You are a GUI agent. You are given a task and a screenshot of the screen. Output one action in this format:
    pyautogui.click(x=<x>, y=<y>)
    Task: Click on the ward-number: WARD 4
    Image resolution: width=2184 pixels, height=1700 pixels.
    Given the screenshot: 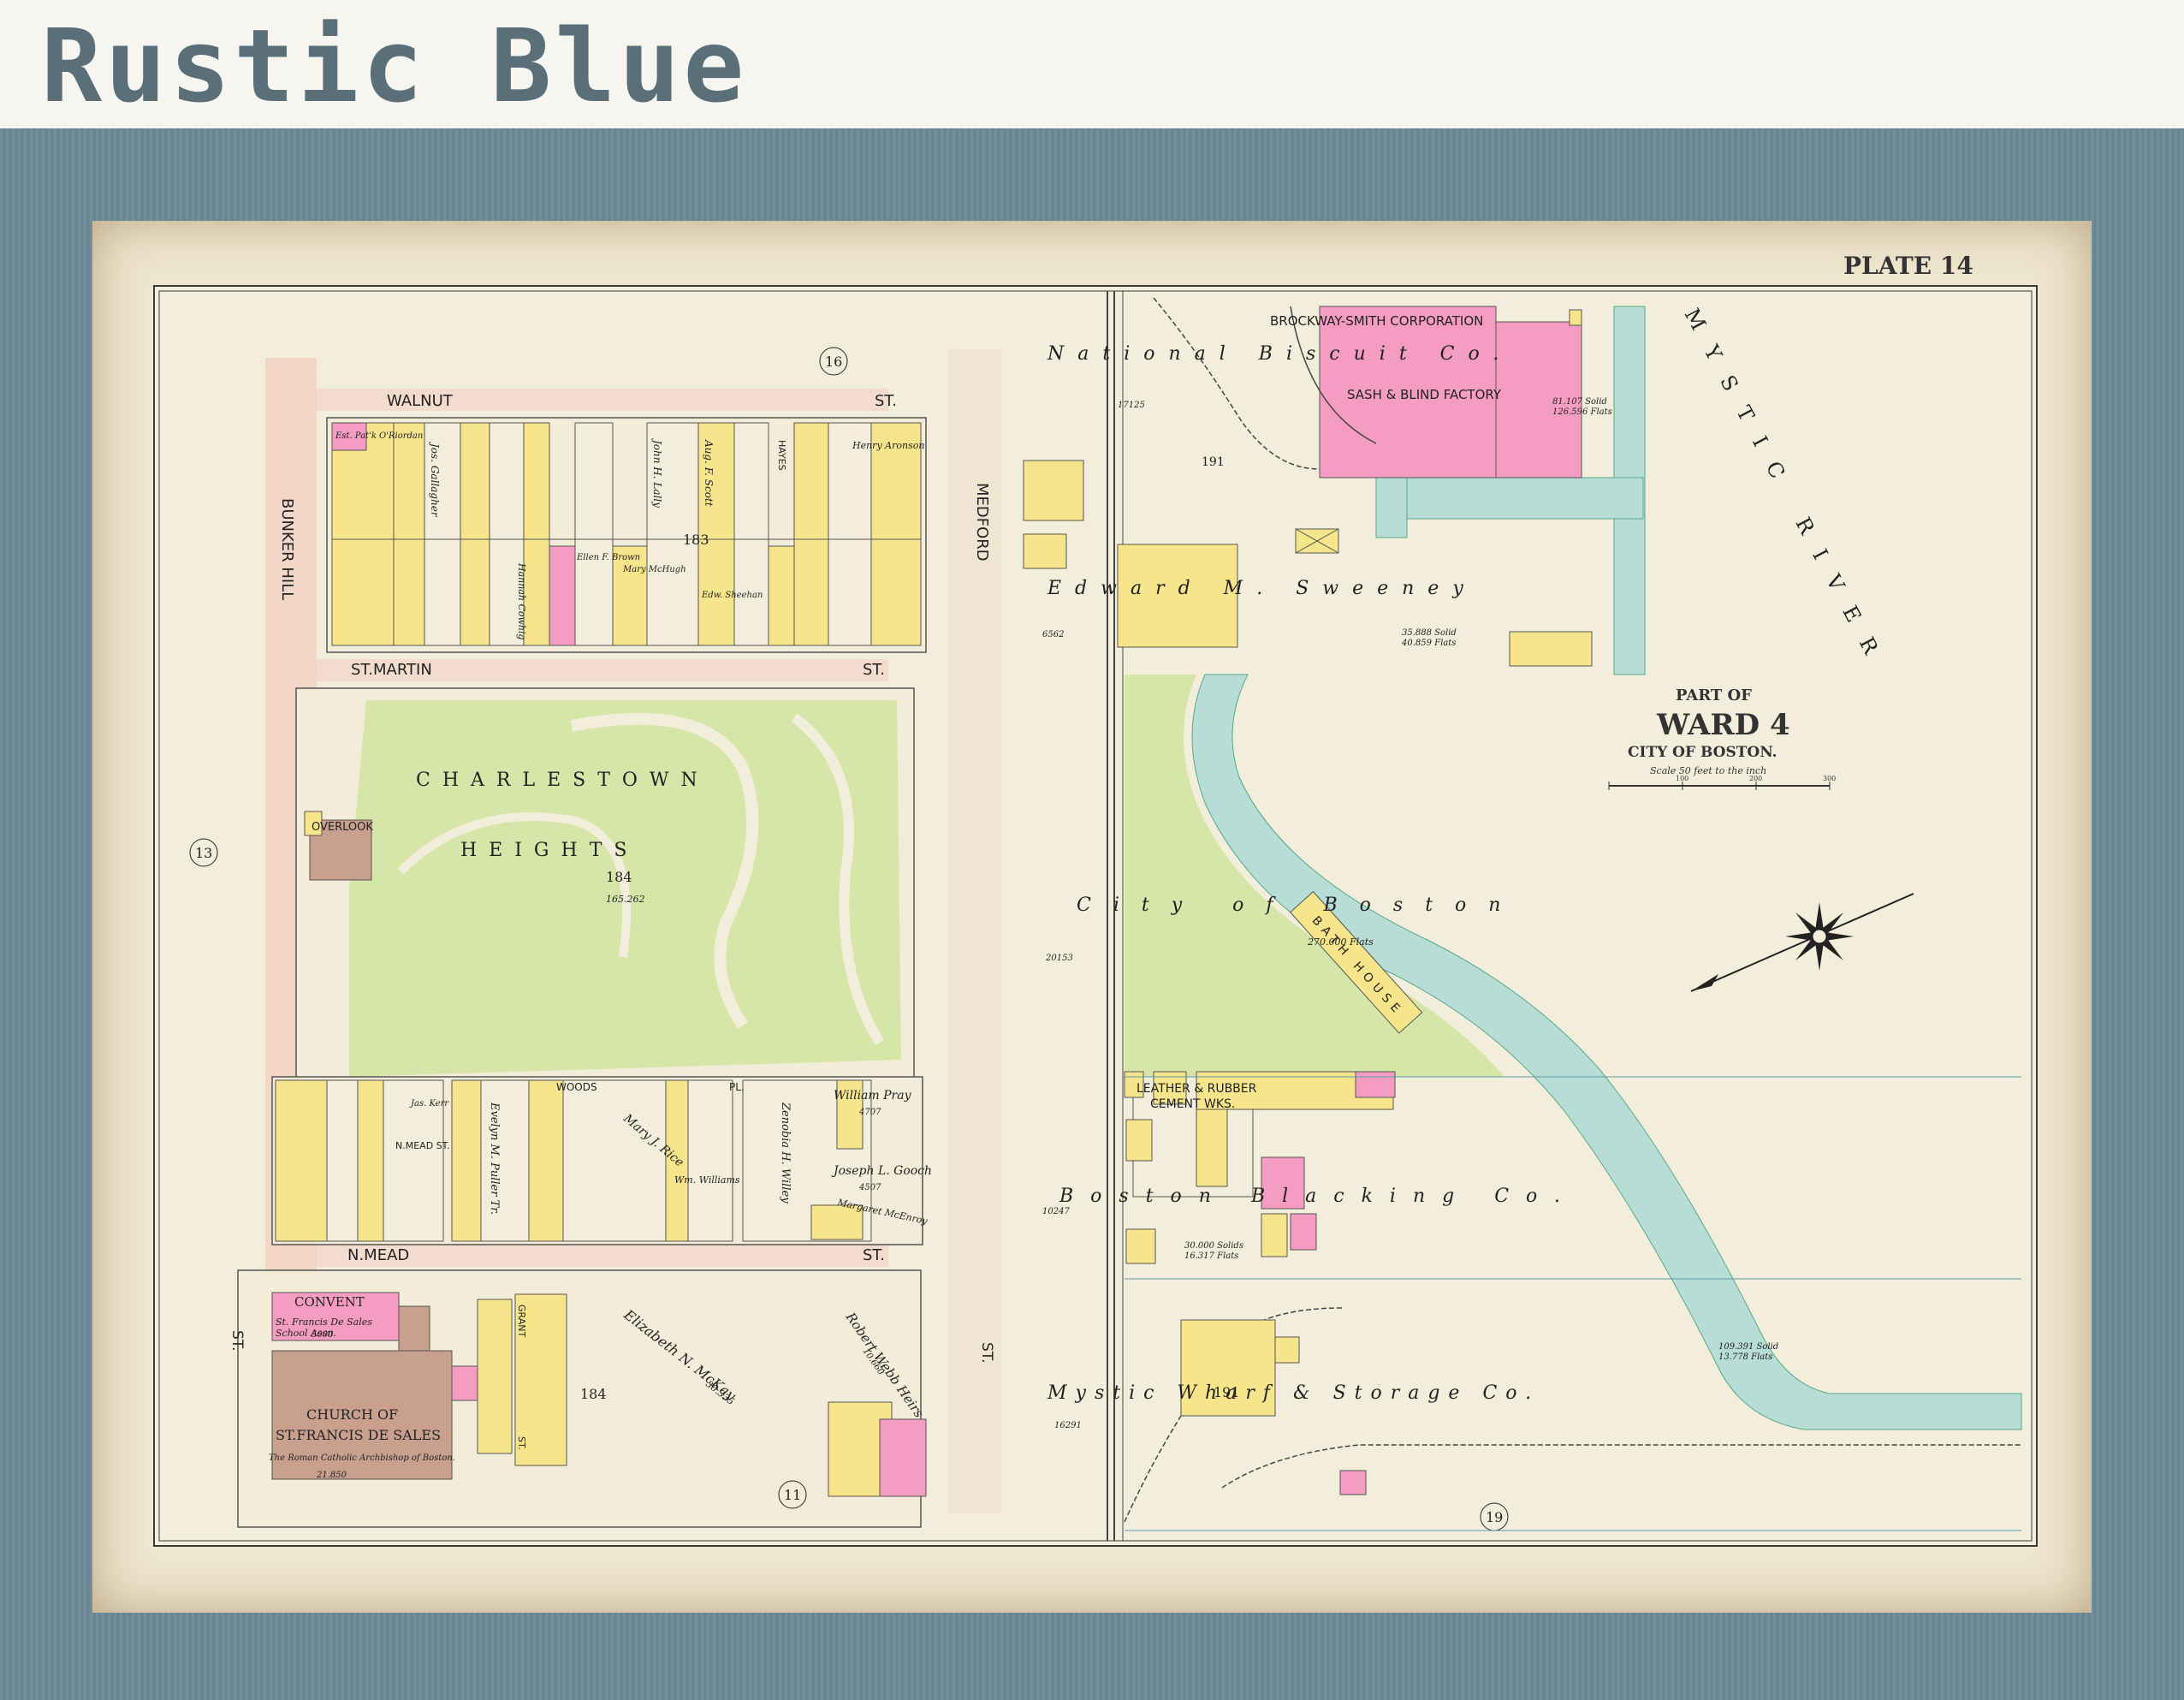 What is the action you would take?
    pyautogui.click(x=1723, y=725)
    